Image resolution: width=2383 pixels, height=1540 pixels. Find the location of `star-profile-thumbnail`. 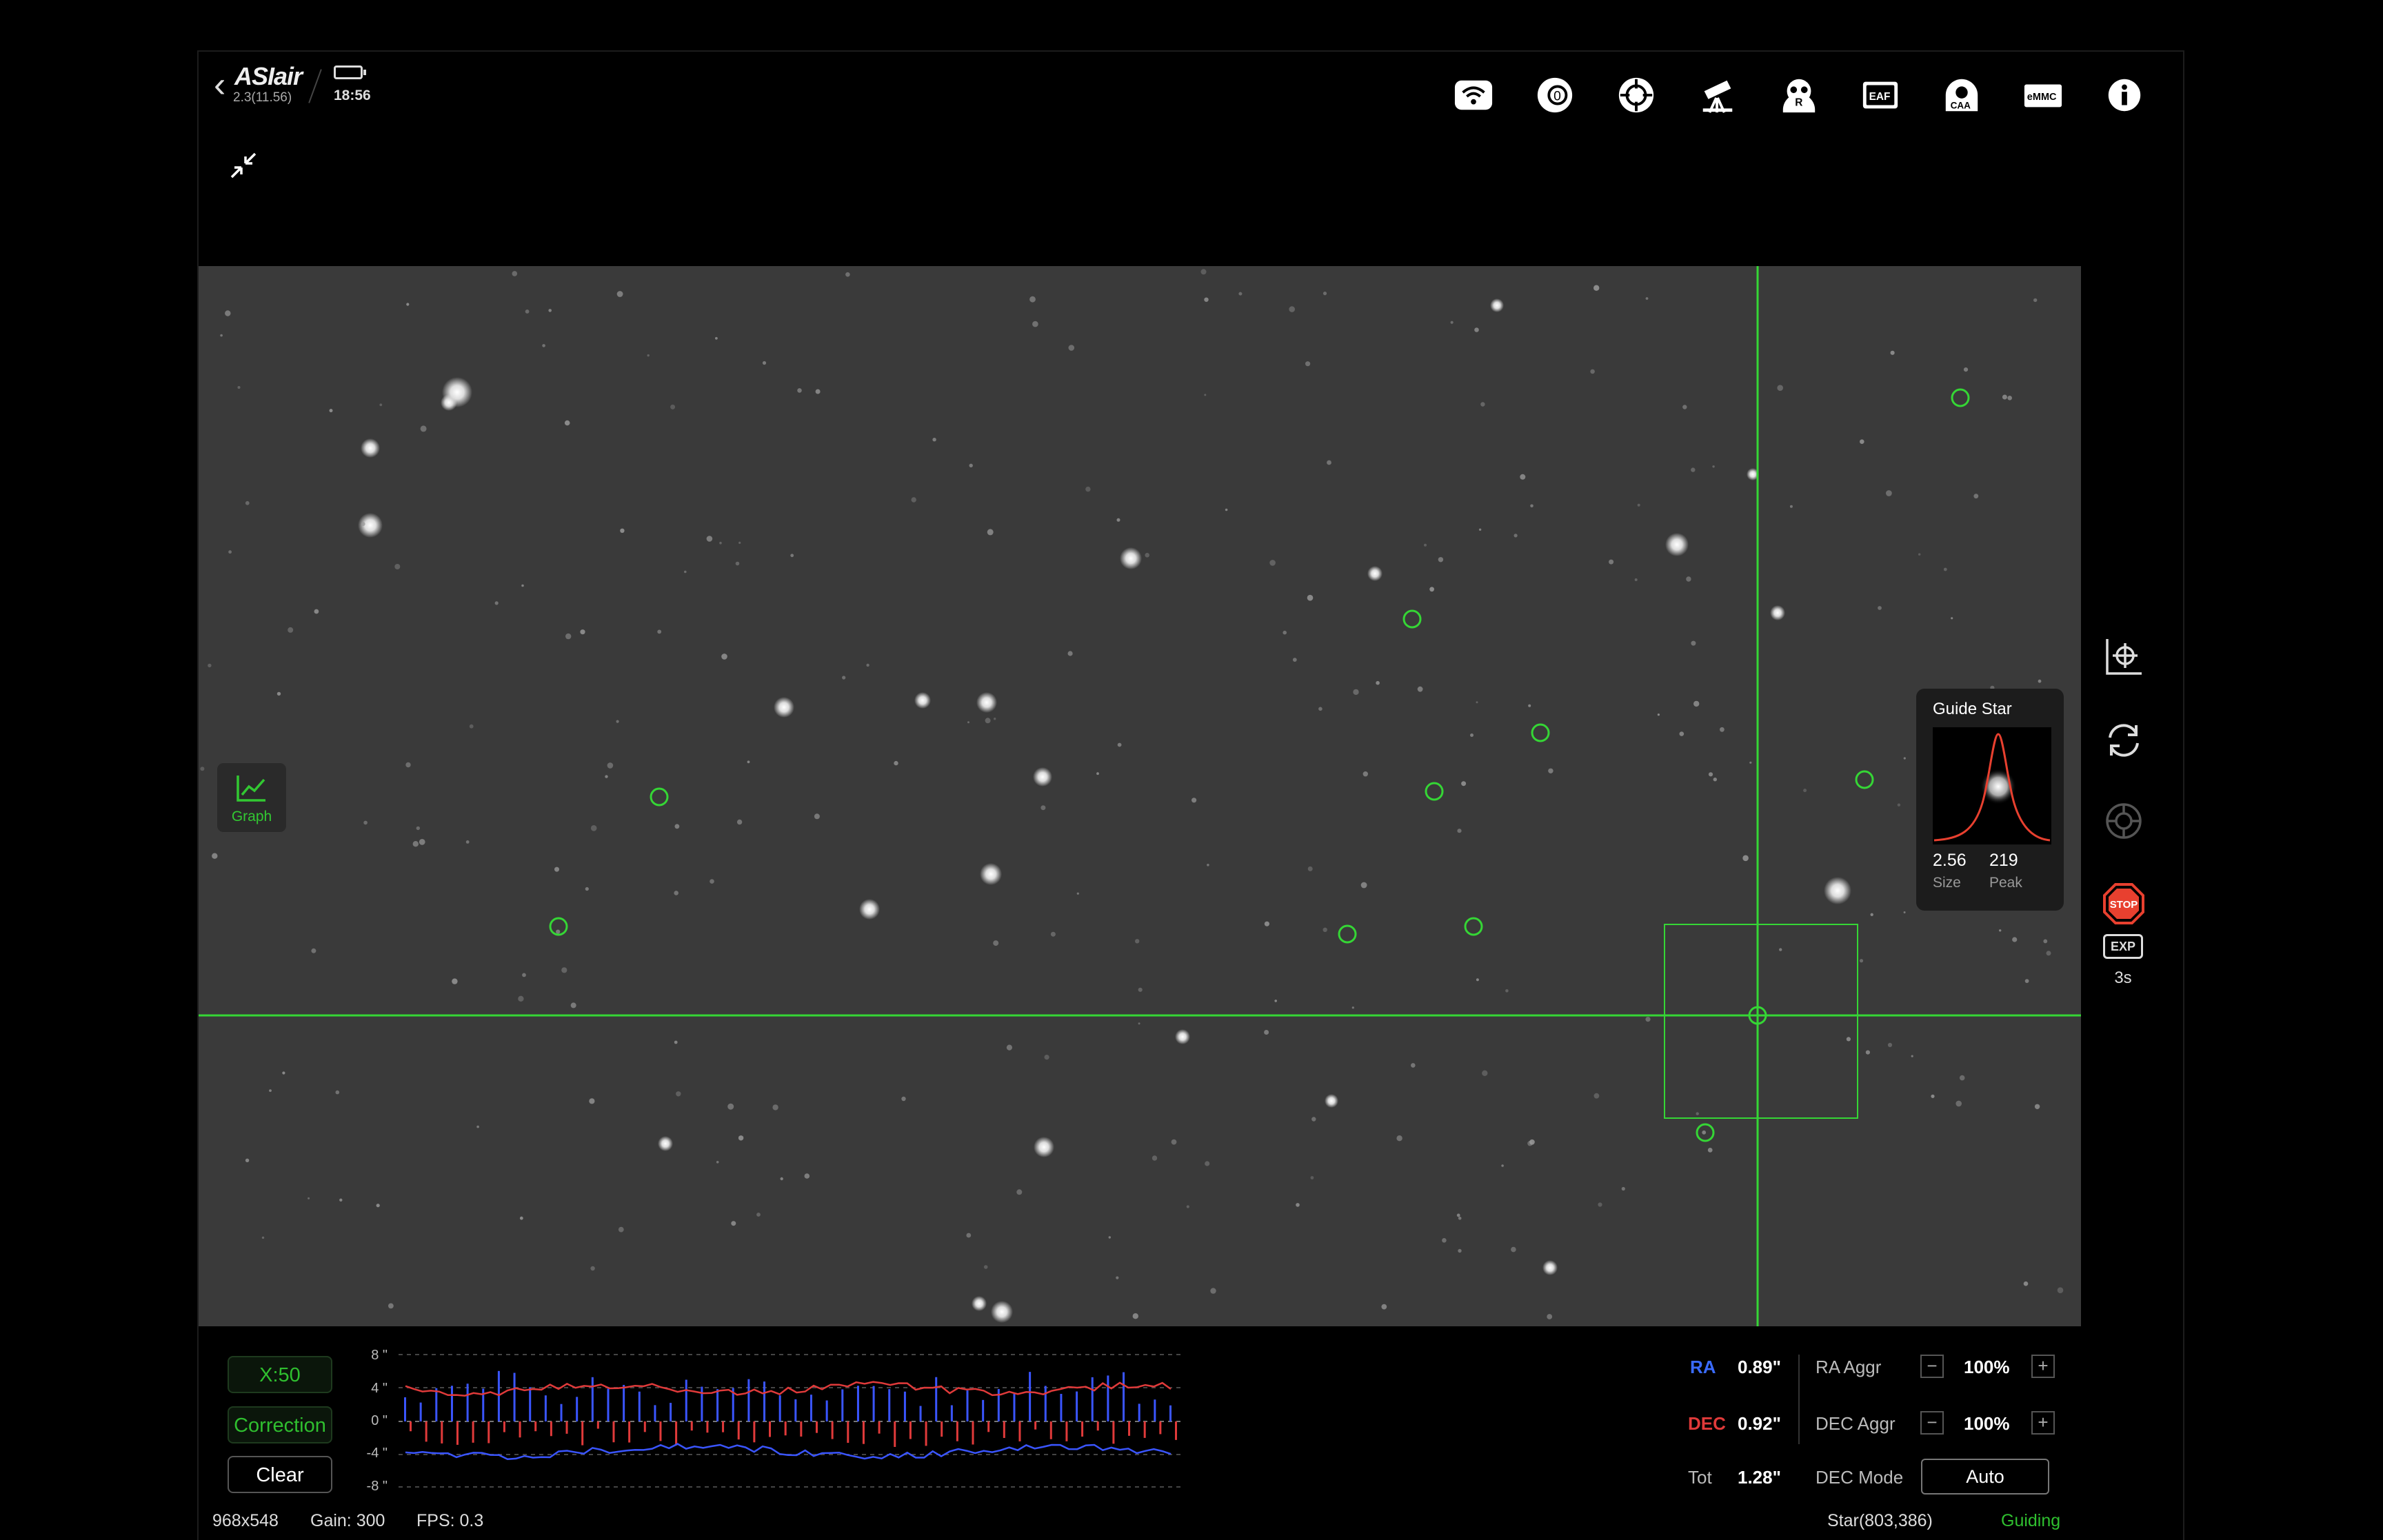

star-profile-thumbnail is located at coordinates (1992, 786).